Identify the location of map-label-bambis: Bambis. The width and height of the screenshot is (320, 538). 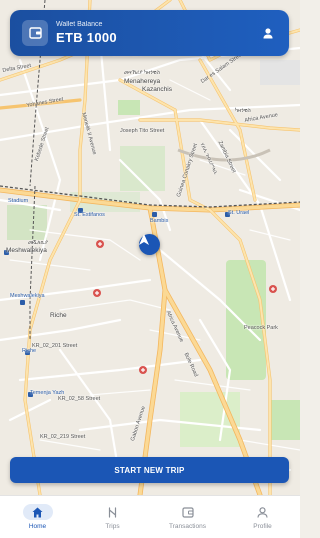
(159, 221).